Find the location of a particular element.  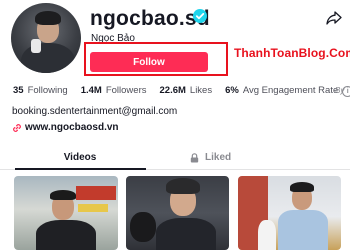

tab-active-underline is located at coordinates (80, 169).